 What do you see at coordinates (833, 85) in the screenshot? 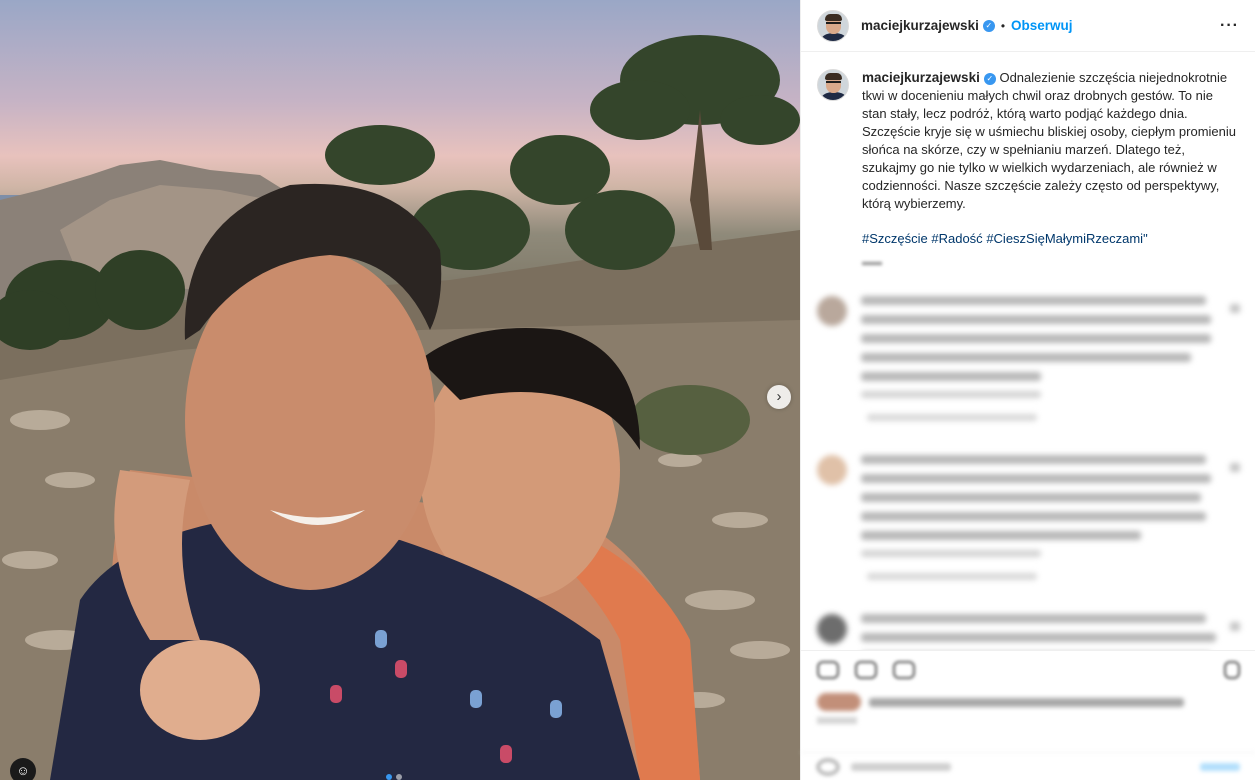
I see `caption-avatar` at bounding box center [833, 85].